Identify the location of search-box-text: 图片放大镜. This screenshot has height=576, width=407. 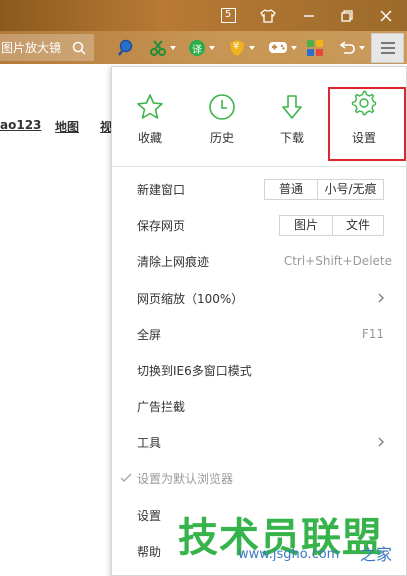
(31, 48).